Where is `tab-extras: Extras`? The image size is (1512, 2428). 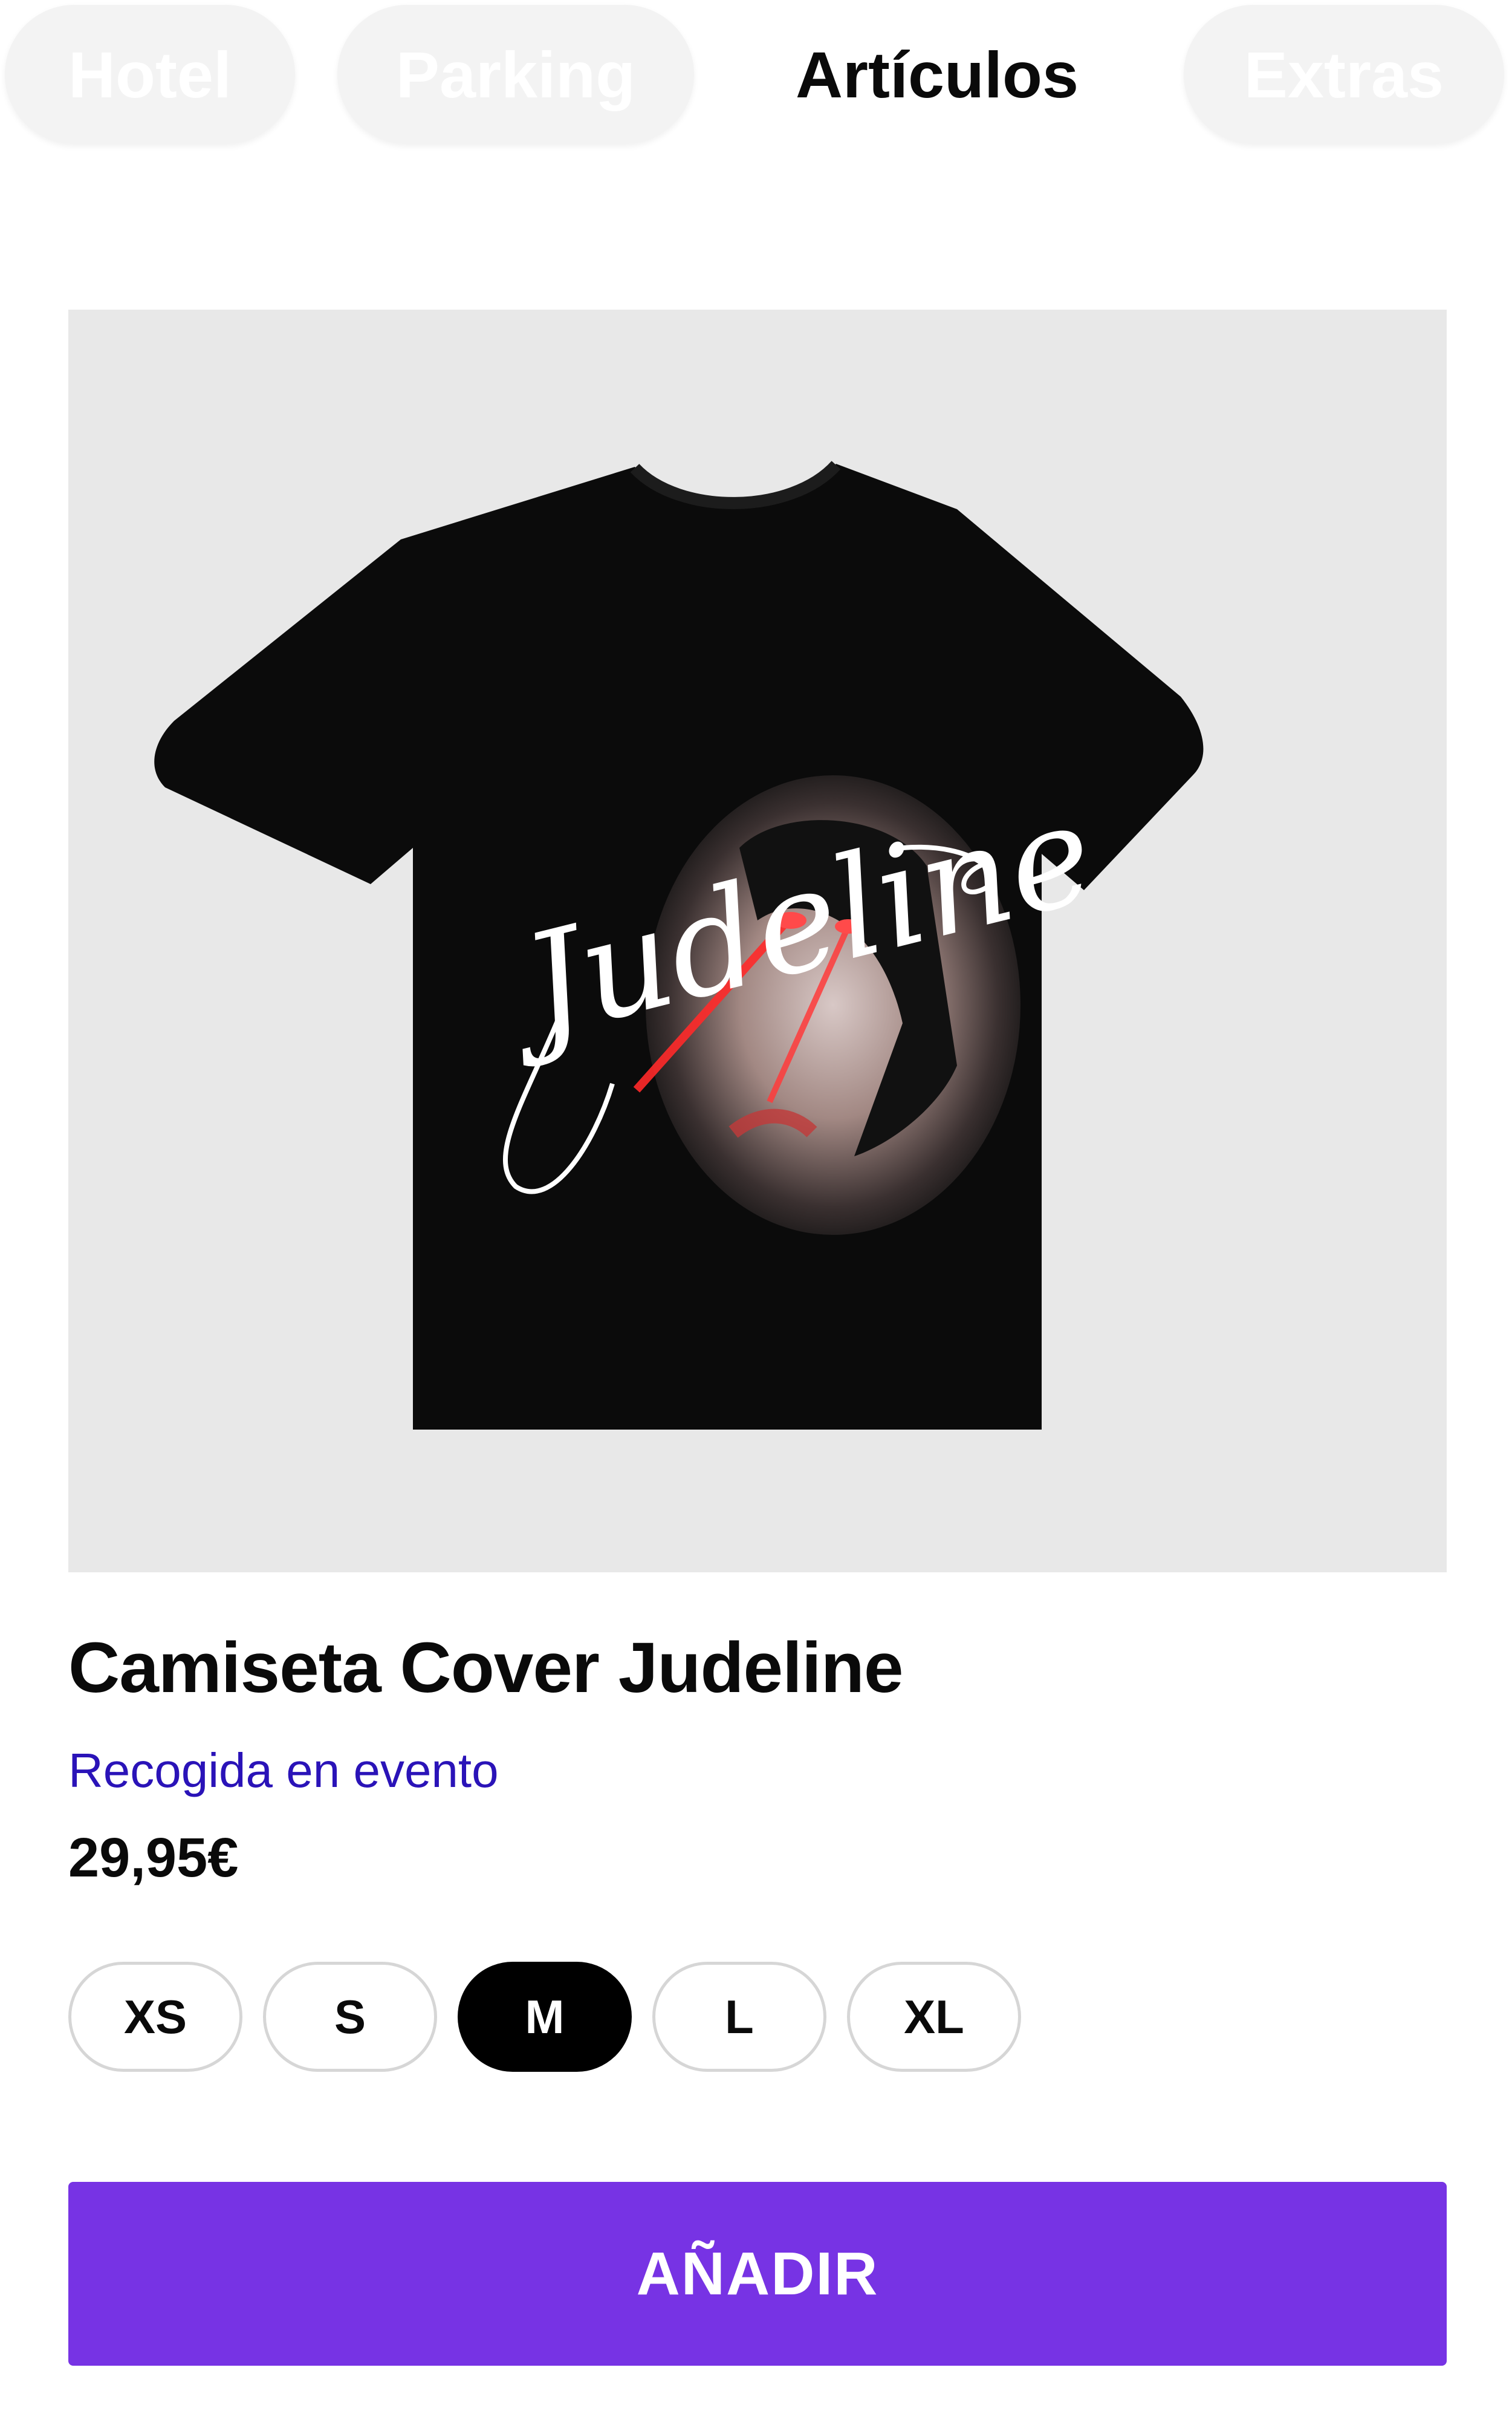
tab-extras: Extras is located at coordinates (1344, 74).